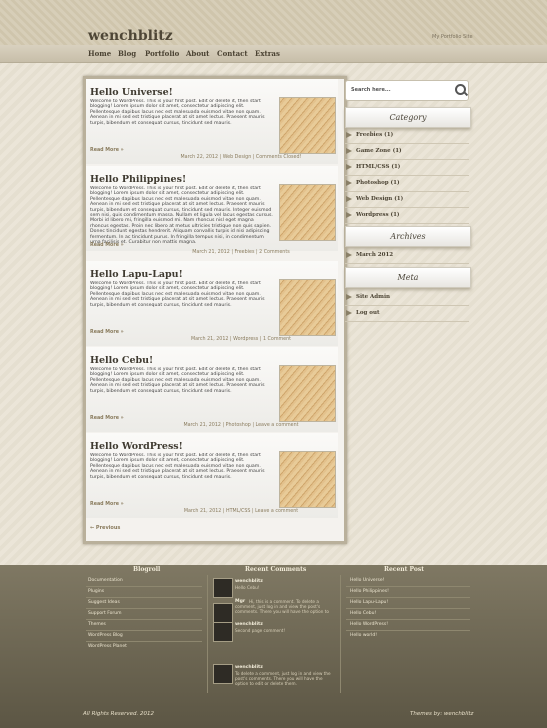 Image resolution: width=547 pixels, height=728 pixels. What do you see at coordinates (407, 168) in the screenshot?
I see `category-item: HTML/CSS (1)` at bounding box center [407, 168].